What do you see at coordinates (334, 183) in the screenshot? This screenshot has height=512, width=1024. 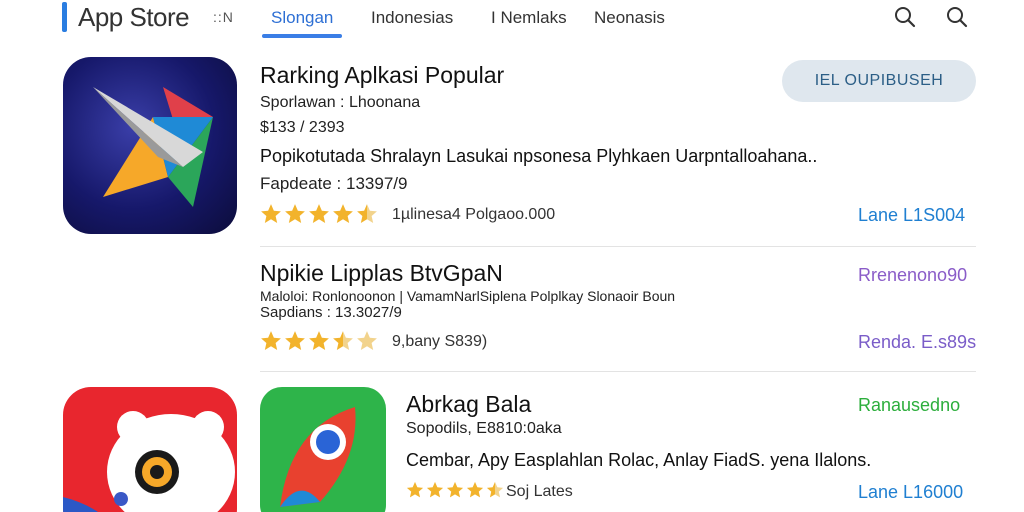 I see `app-update-date: Fapdeate : 13397/9` at bounding box center [334, 183].